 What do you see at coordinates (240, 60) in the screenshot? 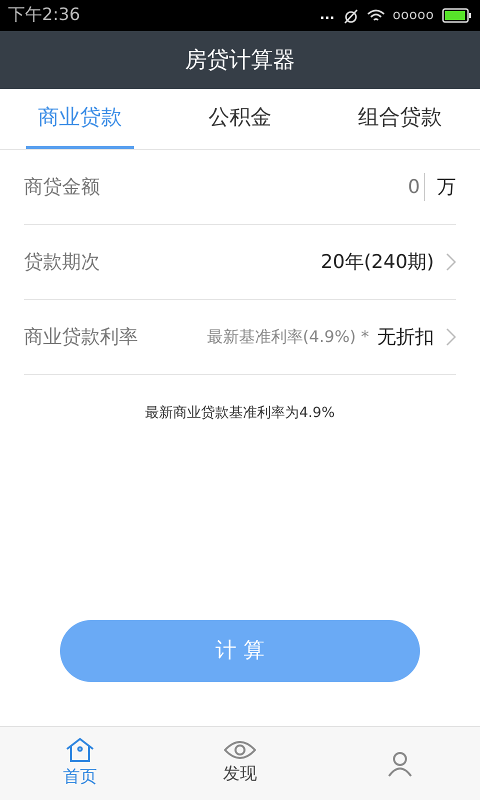
I see `window-title: 房贷计算器` at bounding box center [240, 60].